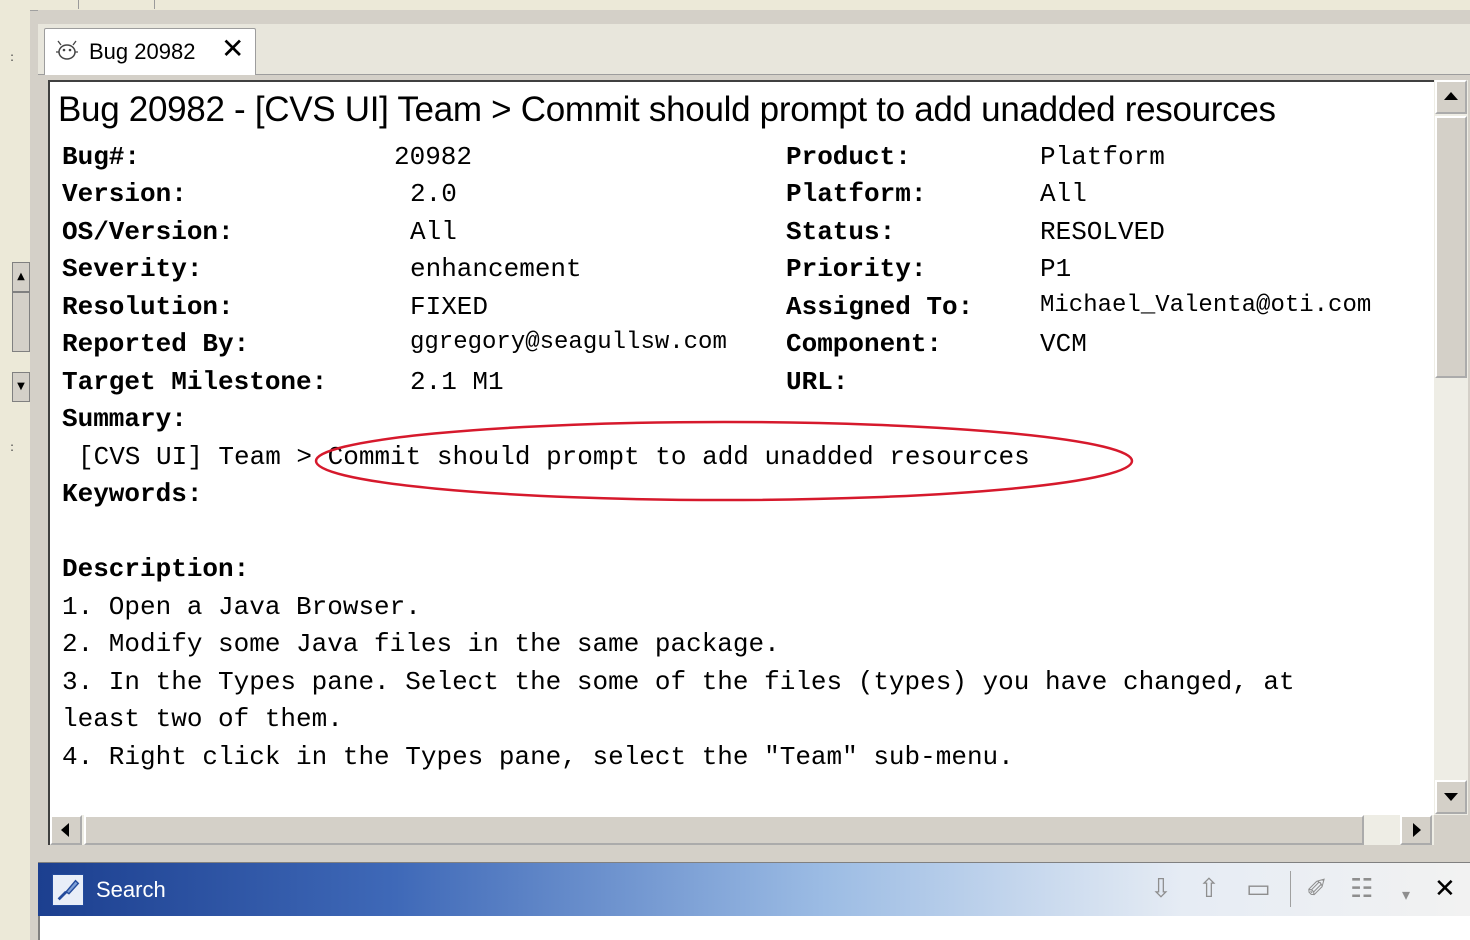  I want to click on horizontal-scrollbar, so click(741, 830).